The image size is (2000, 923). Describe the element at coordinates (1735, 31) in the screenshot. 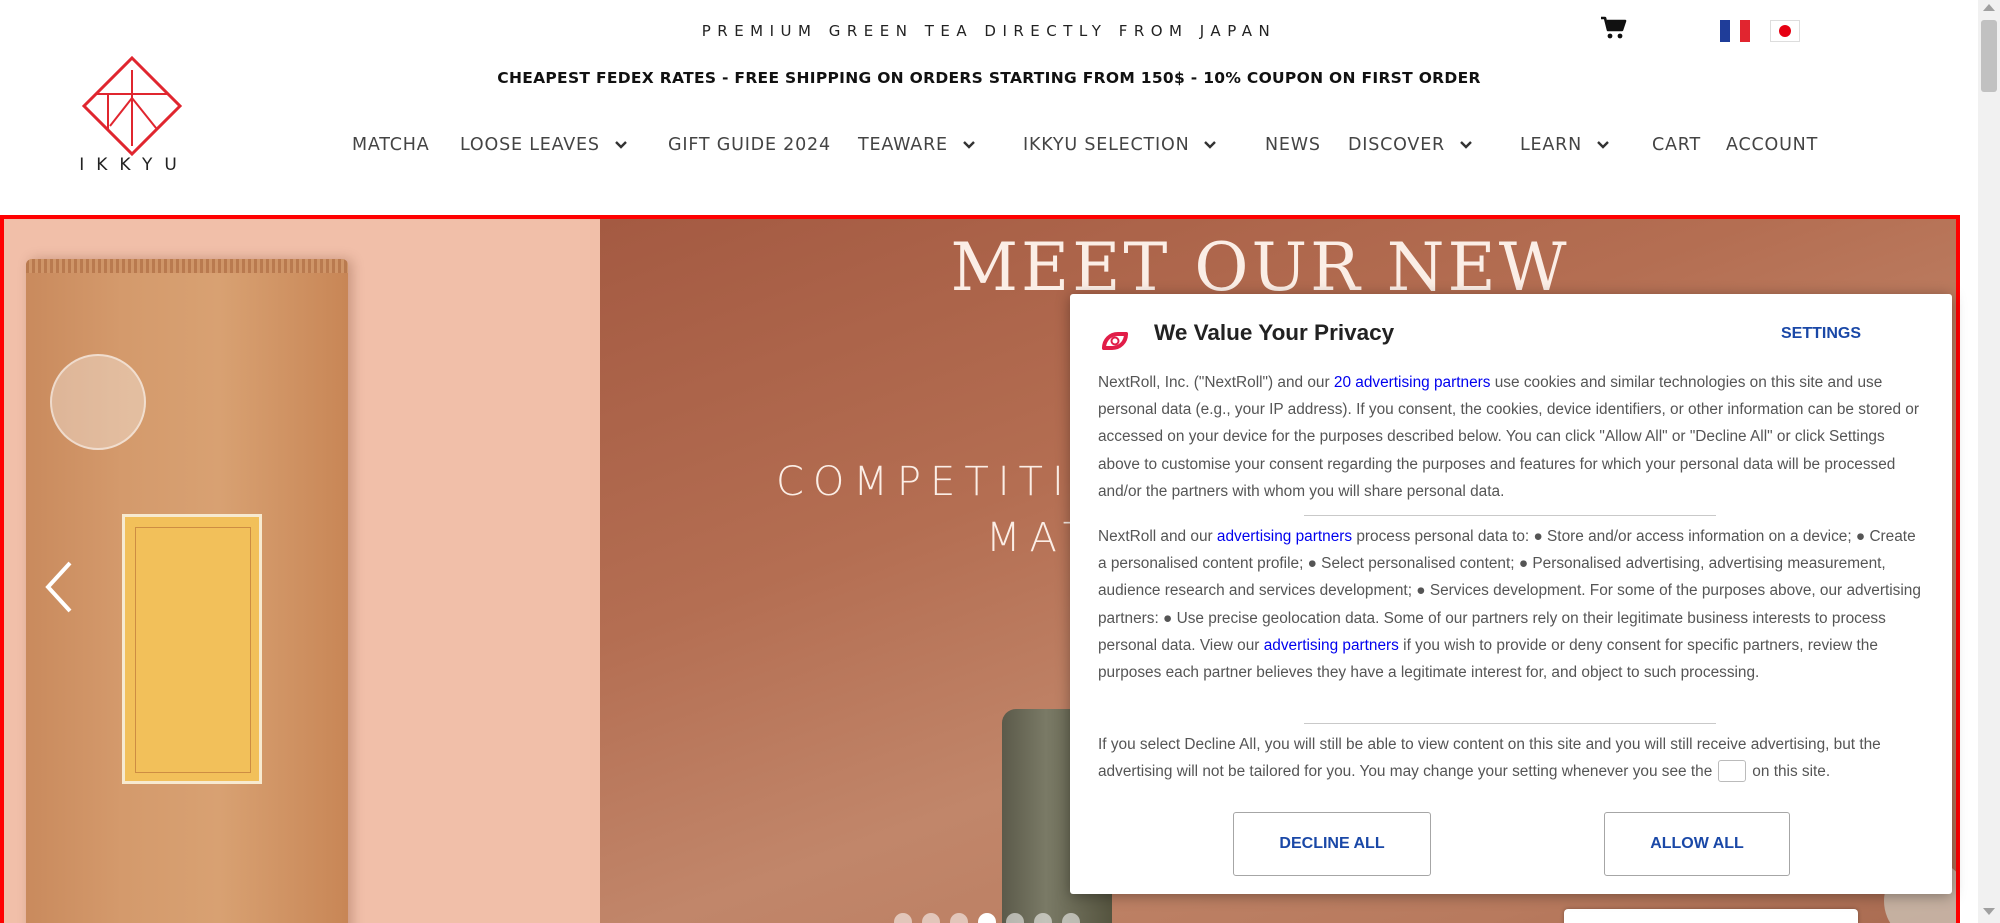

I see `flag-fr-icon` at that location.